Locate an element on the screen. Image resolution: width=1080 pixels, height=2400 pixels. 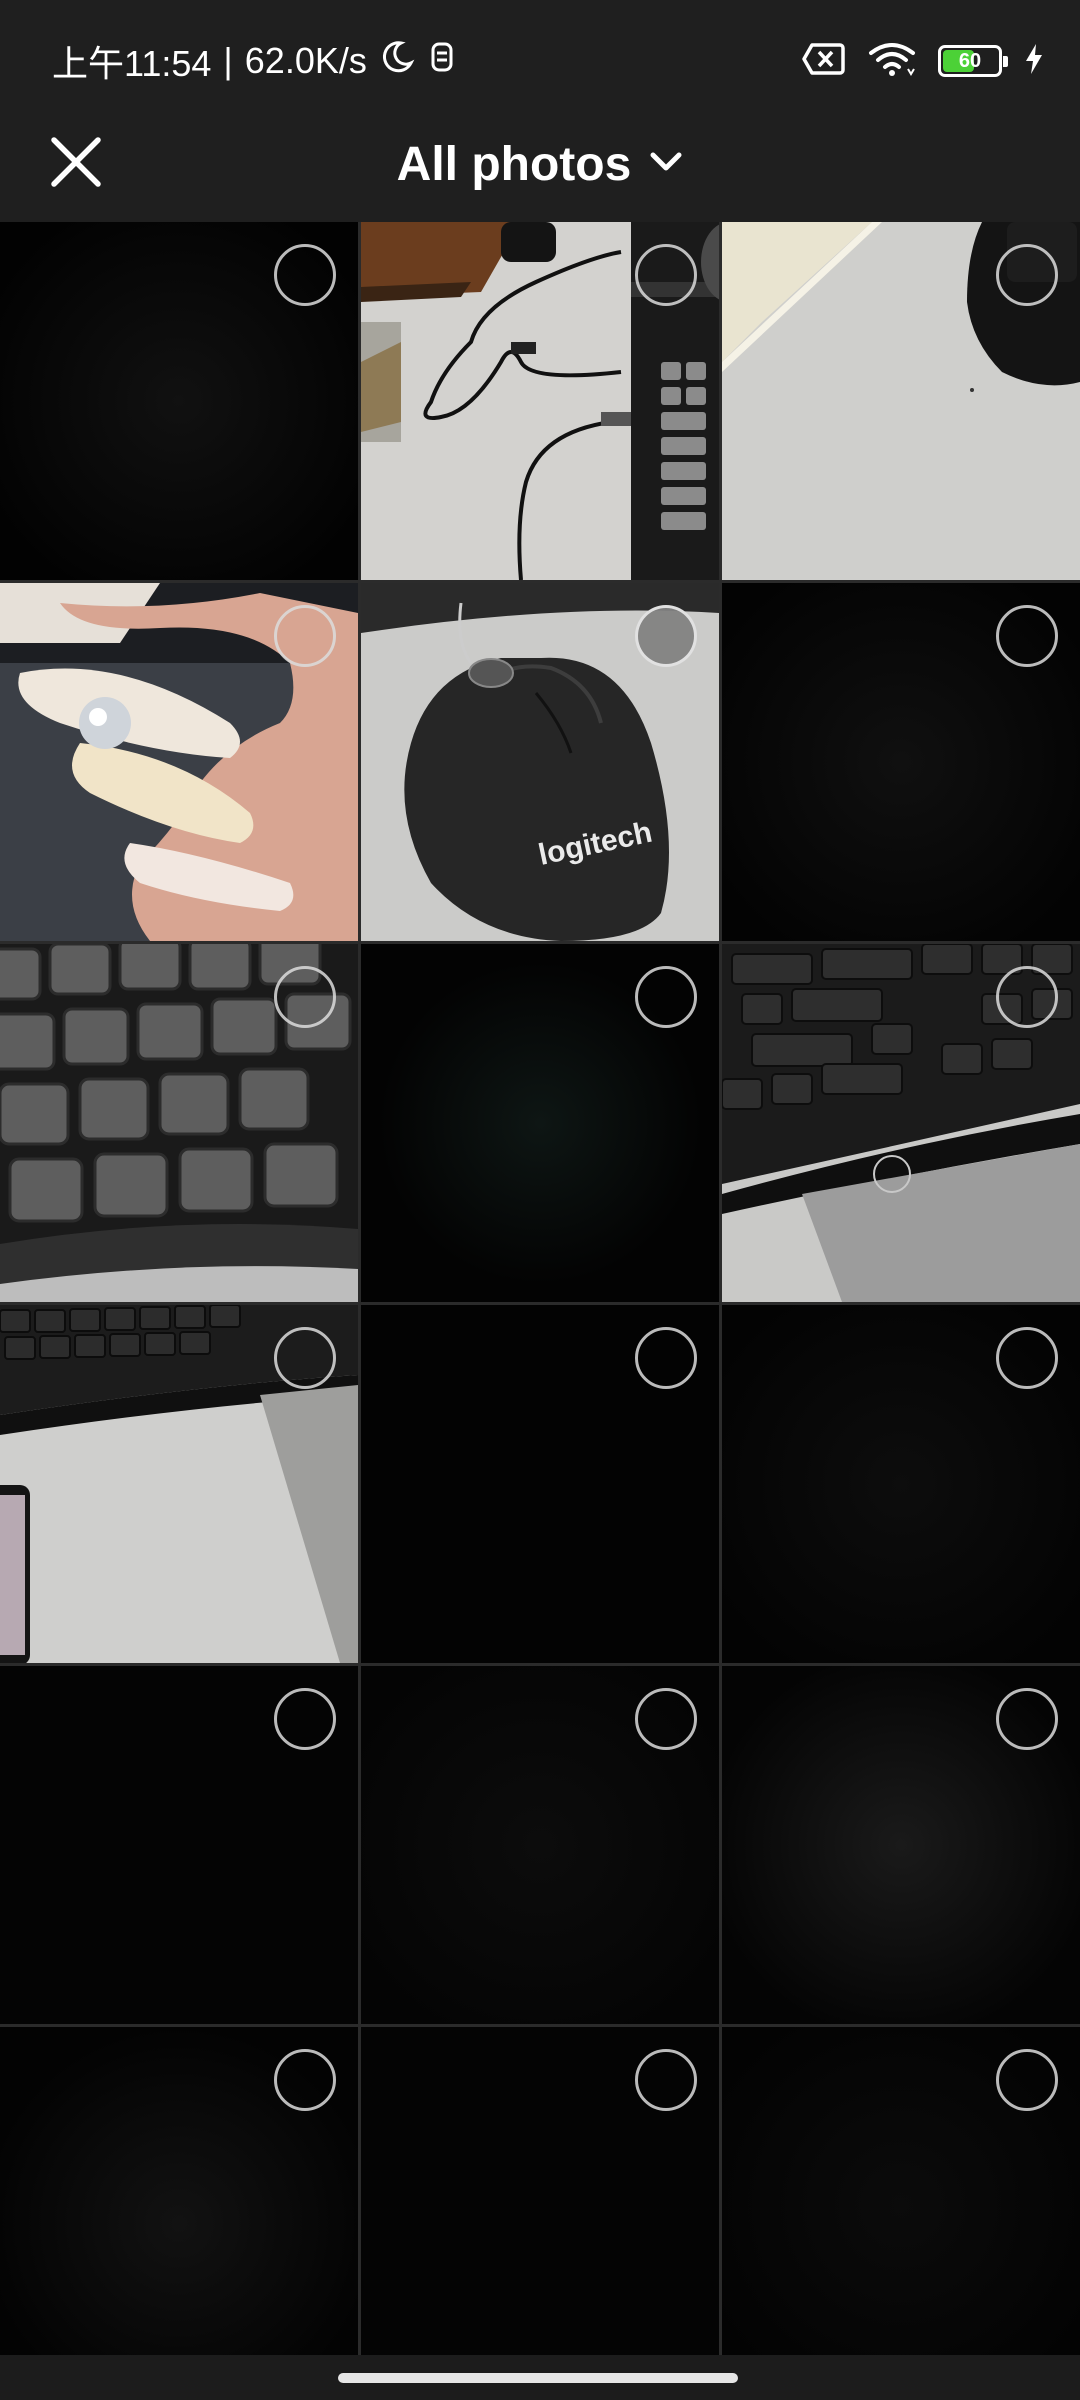
photo-tile: logitech is located at coordinates (540, 762).